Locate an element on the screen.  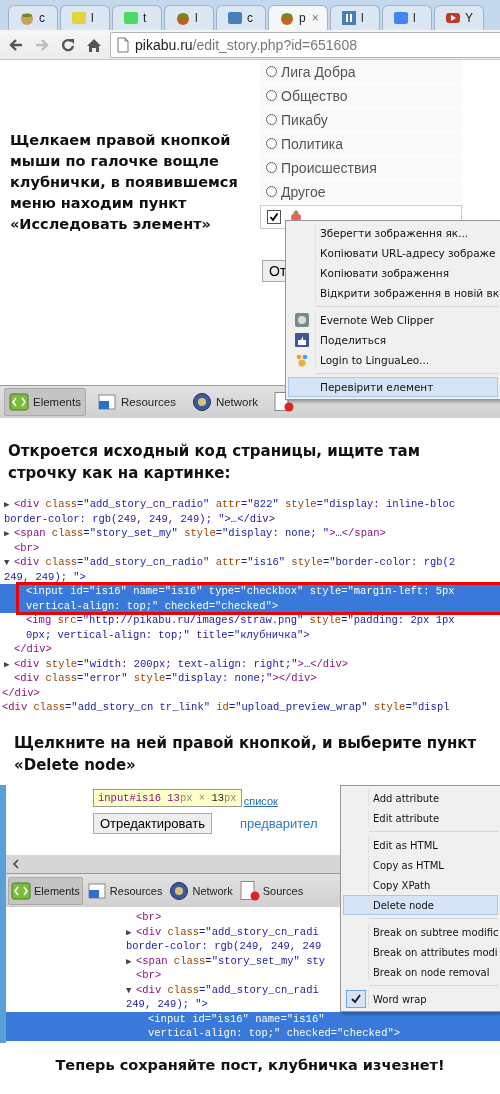
menu-item: Delete node is located at coordinates (420, 905).